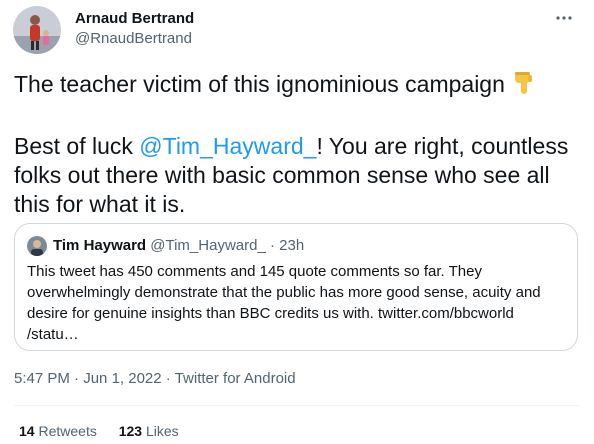  Describe the element at coordinates (292, 245) in the screenshot. I see `quote-time: 23h` at that location.